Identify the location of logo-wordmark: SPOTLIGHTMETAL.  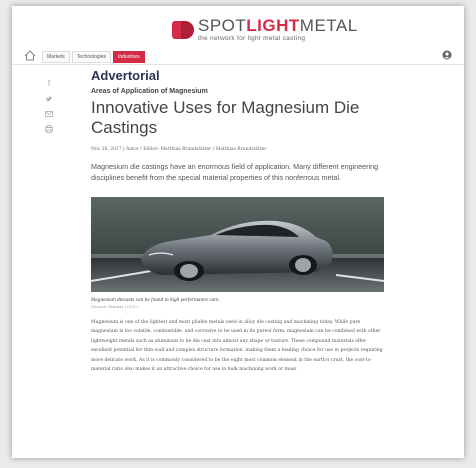
(278, 25).